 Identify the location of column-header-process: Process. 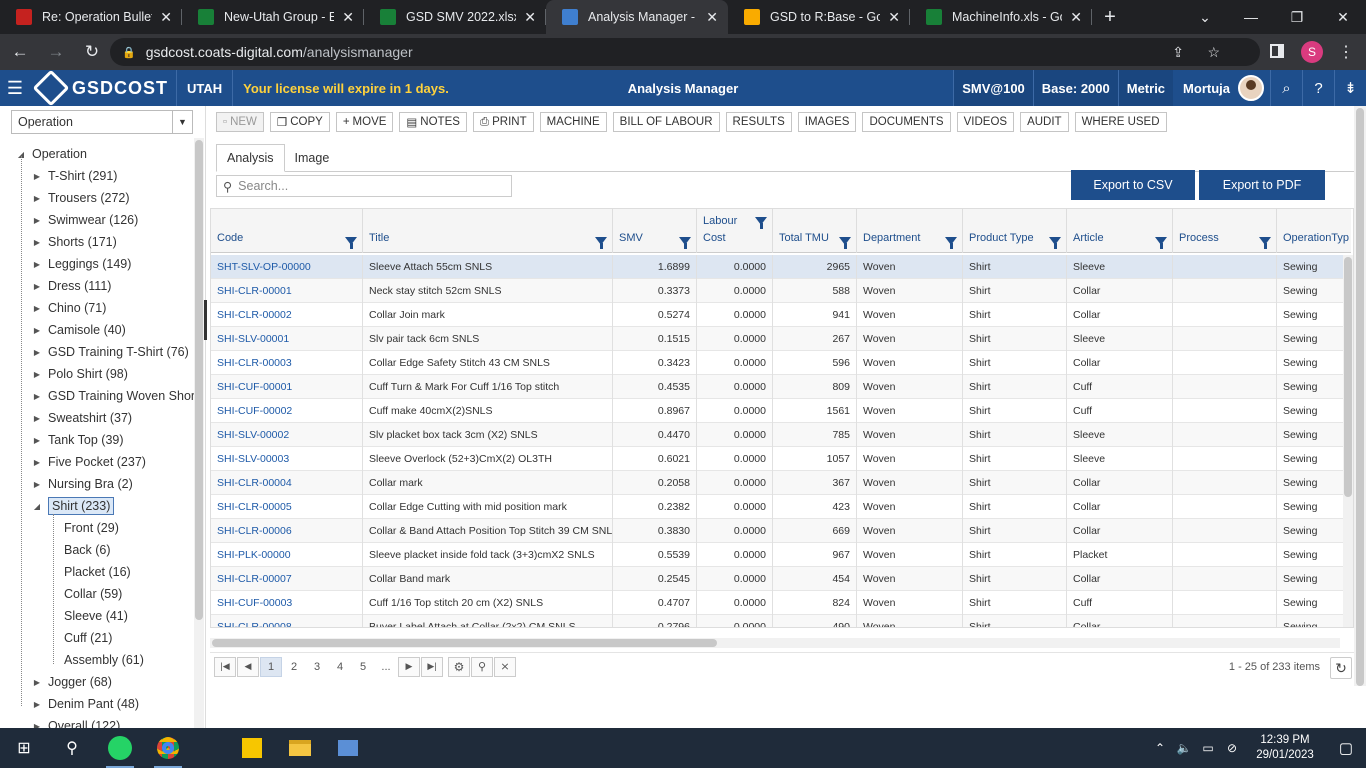
(1225, 231).